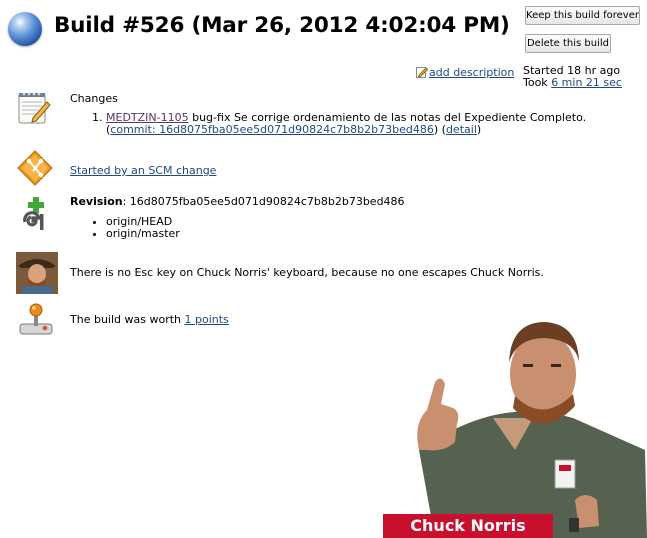 The height and width of the screenshot is (538, 647). I want to click on page-title: Build #526 (Mar 26, 2012 4:02:04 PM), so click(282, 25).